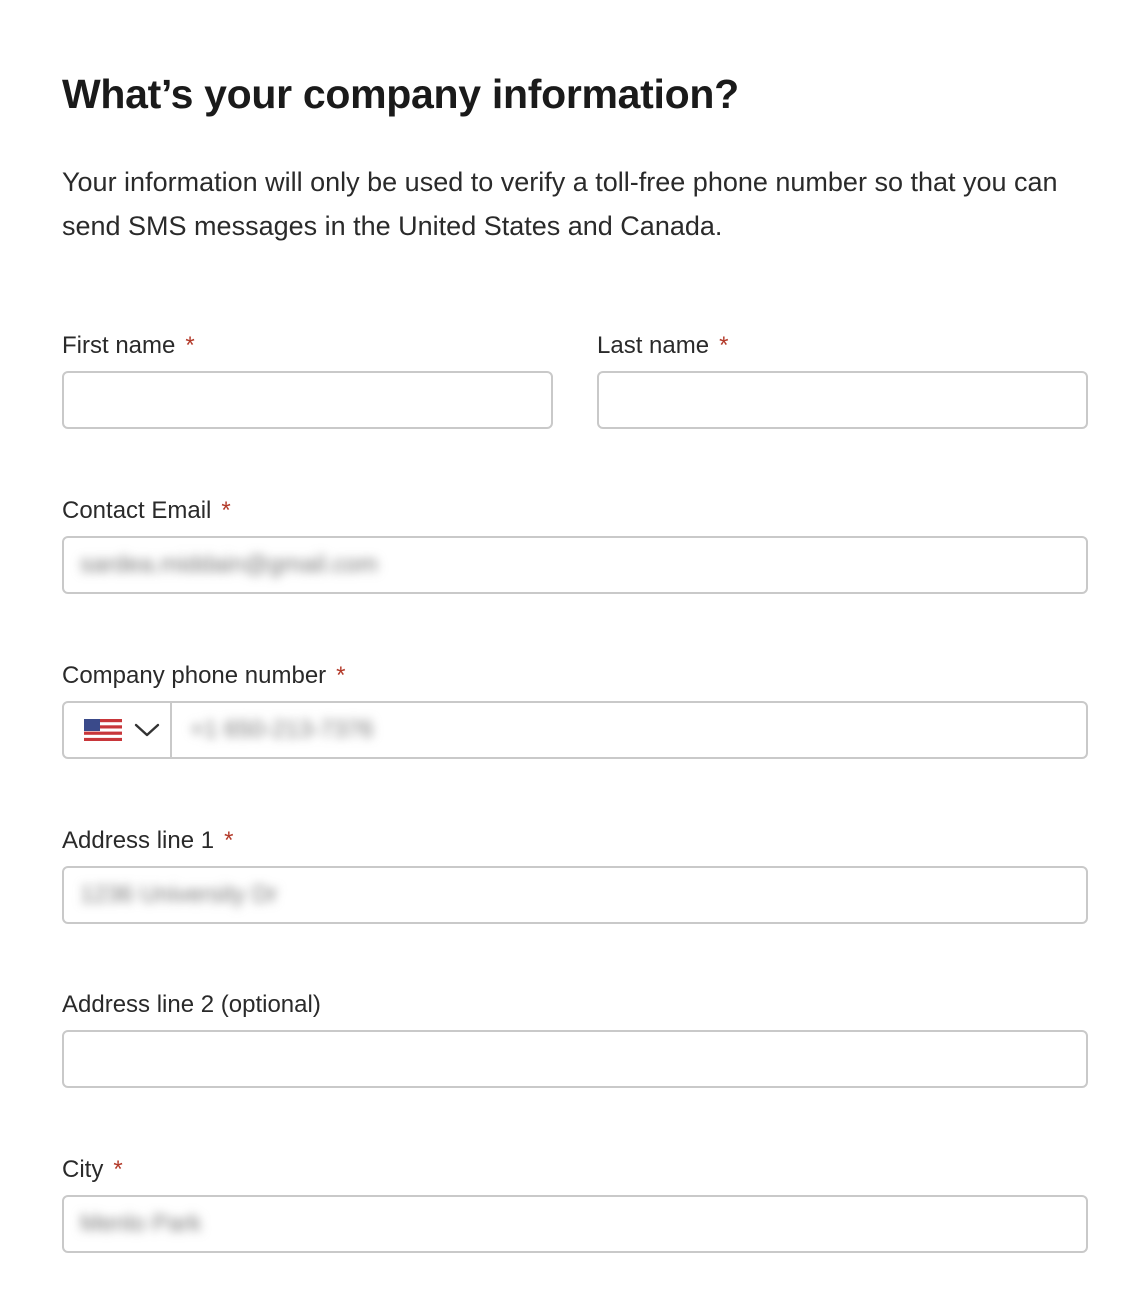 The width and height of the screenshot is (1148, 1308). I want to click on address-line-1-label-text: Address line 1, so click(138, 840).